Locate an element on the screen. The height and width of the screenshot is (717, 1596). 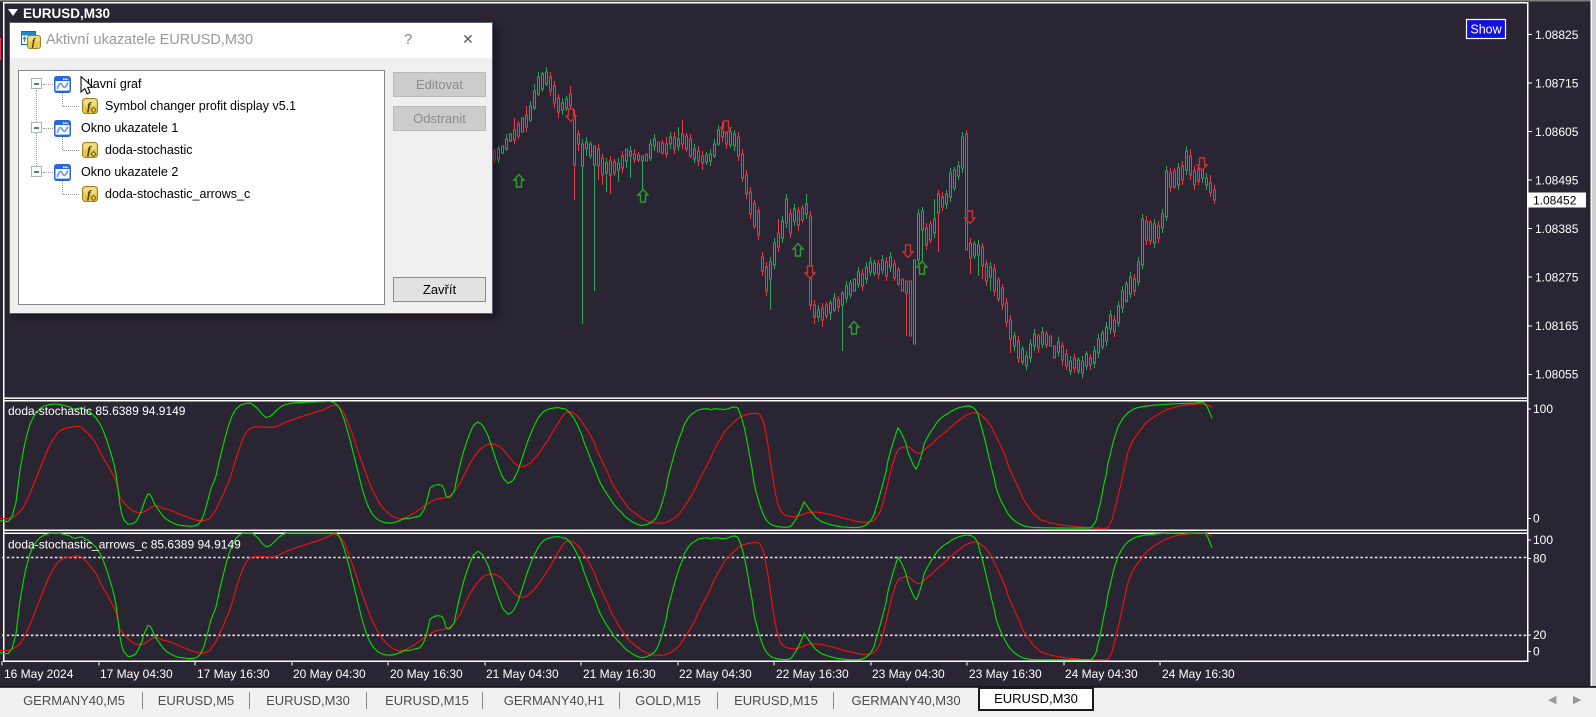
svg-text: EURUSD,M30 is located at coordinates (66, 13).